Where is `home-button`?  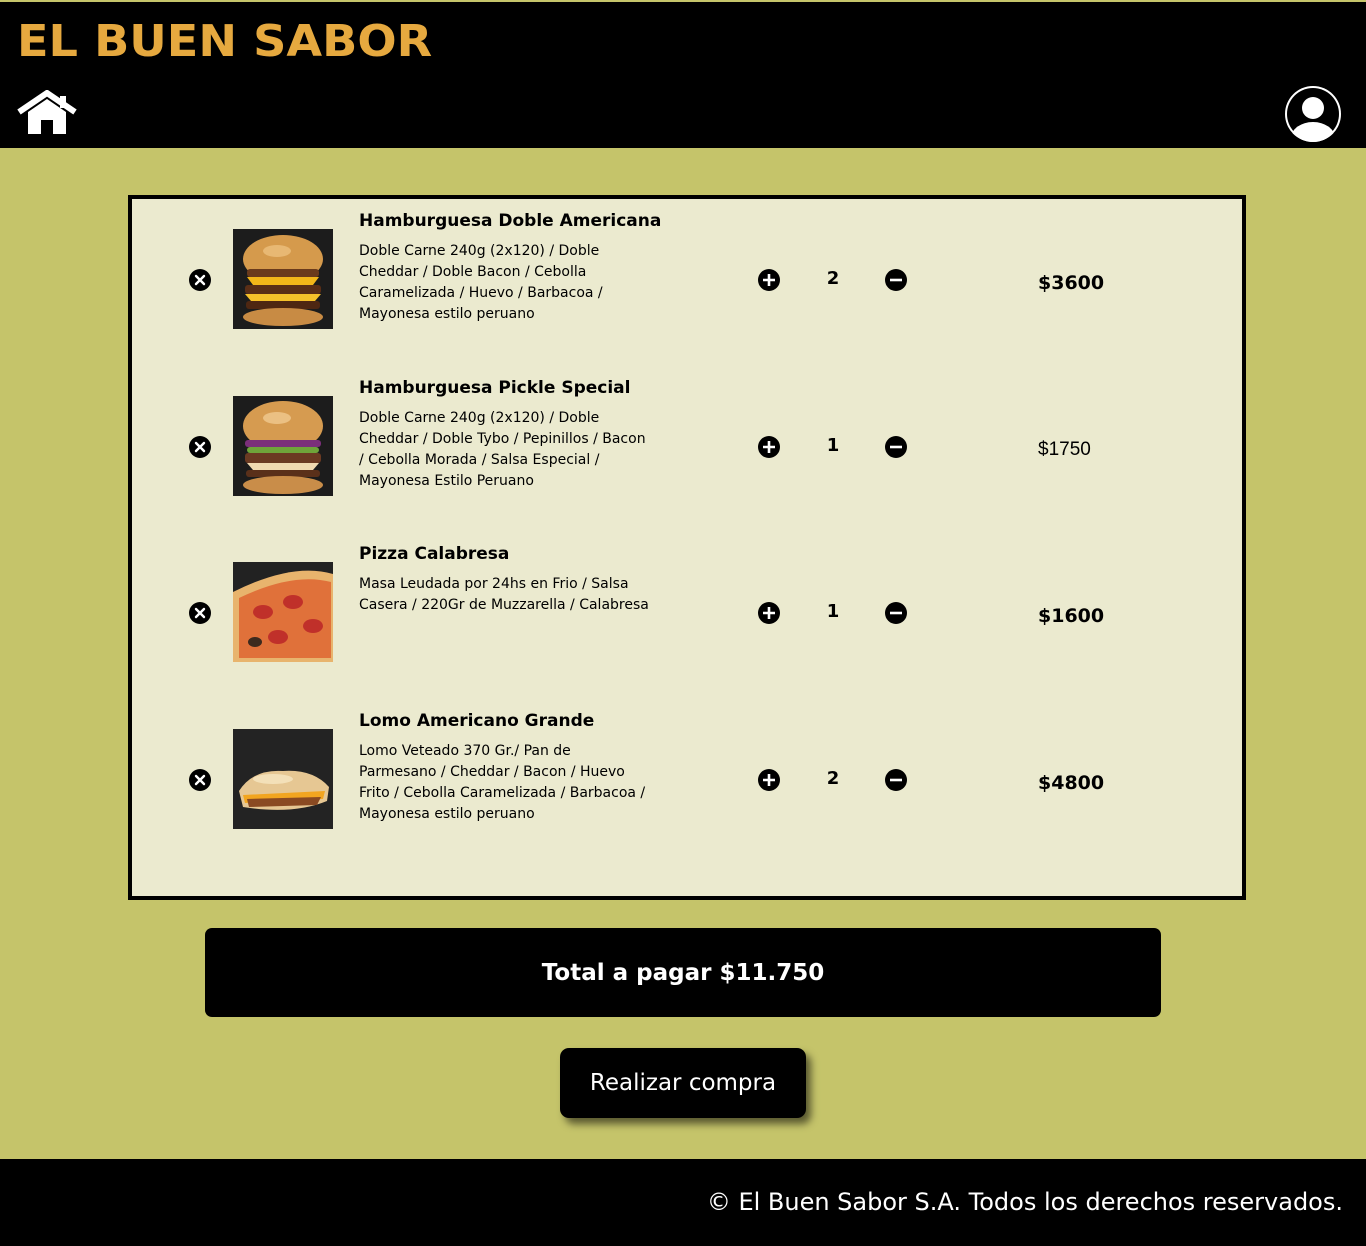 home-button is located at coordinates (47, 112).